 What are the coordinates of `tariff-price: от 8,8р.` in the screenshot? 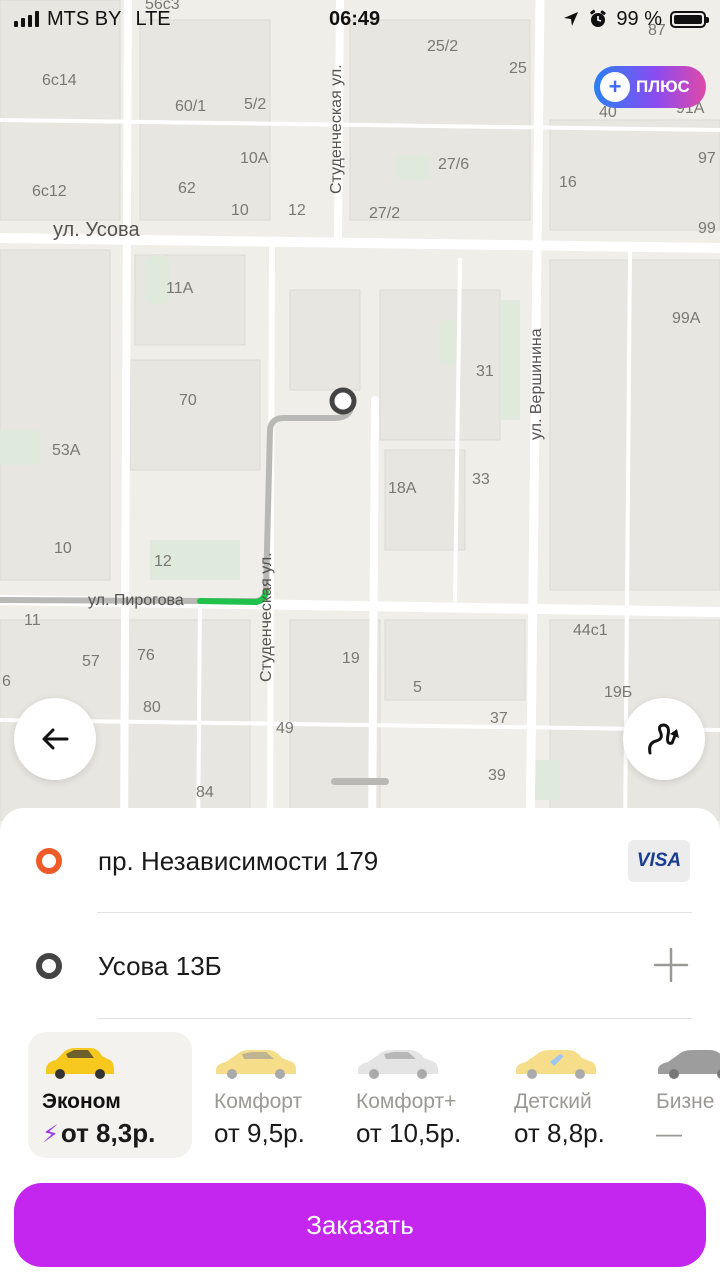 It's located at (559, 1133).